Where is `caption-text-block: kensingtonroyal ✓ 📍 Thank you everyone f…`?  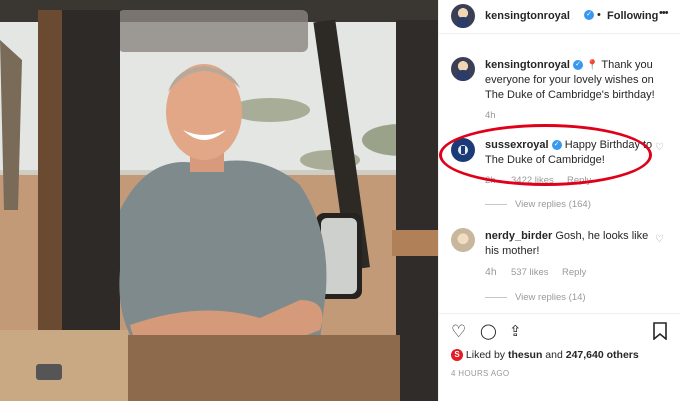 caption-text-block: kensingtonroyal ✓ 📍 Thank you everyone f… is located at coordinates (580, 80).